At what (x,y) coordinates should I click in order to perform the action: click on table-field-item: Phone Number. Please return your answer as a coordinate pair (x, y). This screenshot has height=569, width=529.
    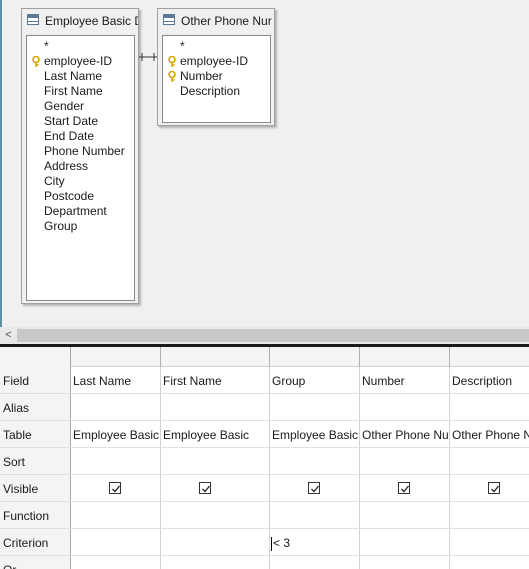
    Looking at the image, I should click on (80, 151).